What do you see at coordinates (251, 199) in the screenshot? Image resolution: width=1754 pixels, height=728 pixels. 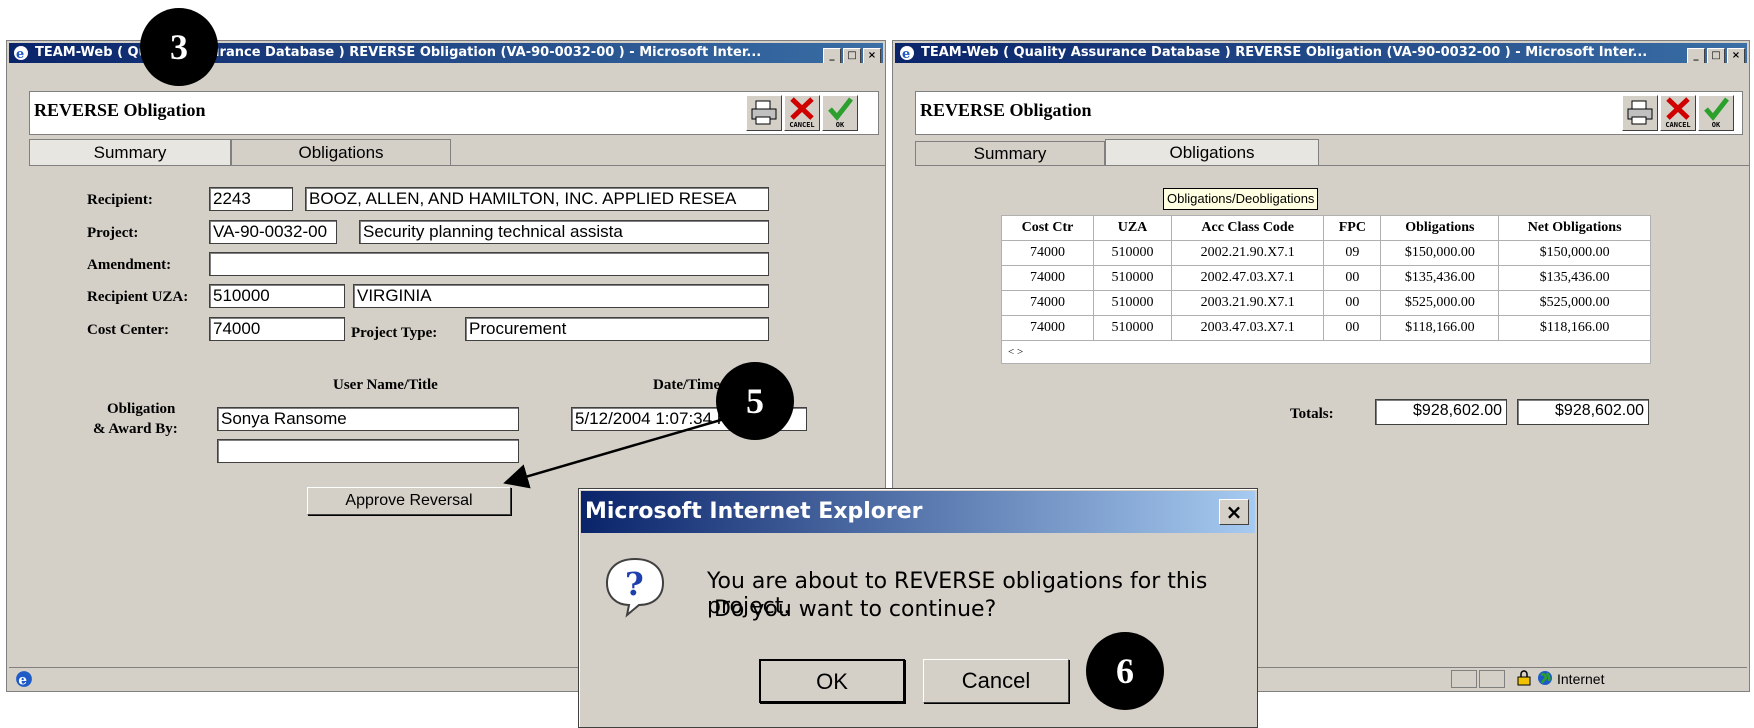 I see `recipient-id-field: 2243` at bounding box center [251, 199].